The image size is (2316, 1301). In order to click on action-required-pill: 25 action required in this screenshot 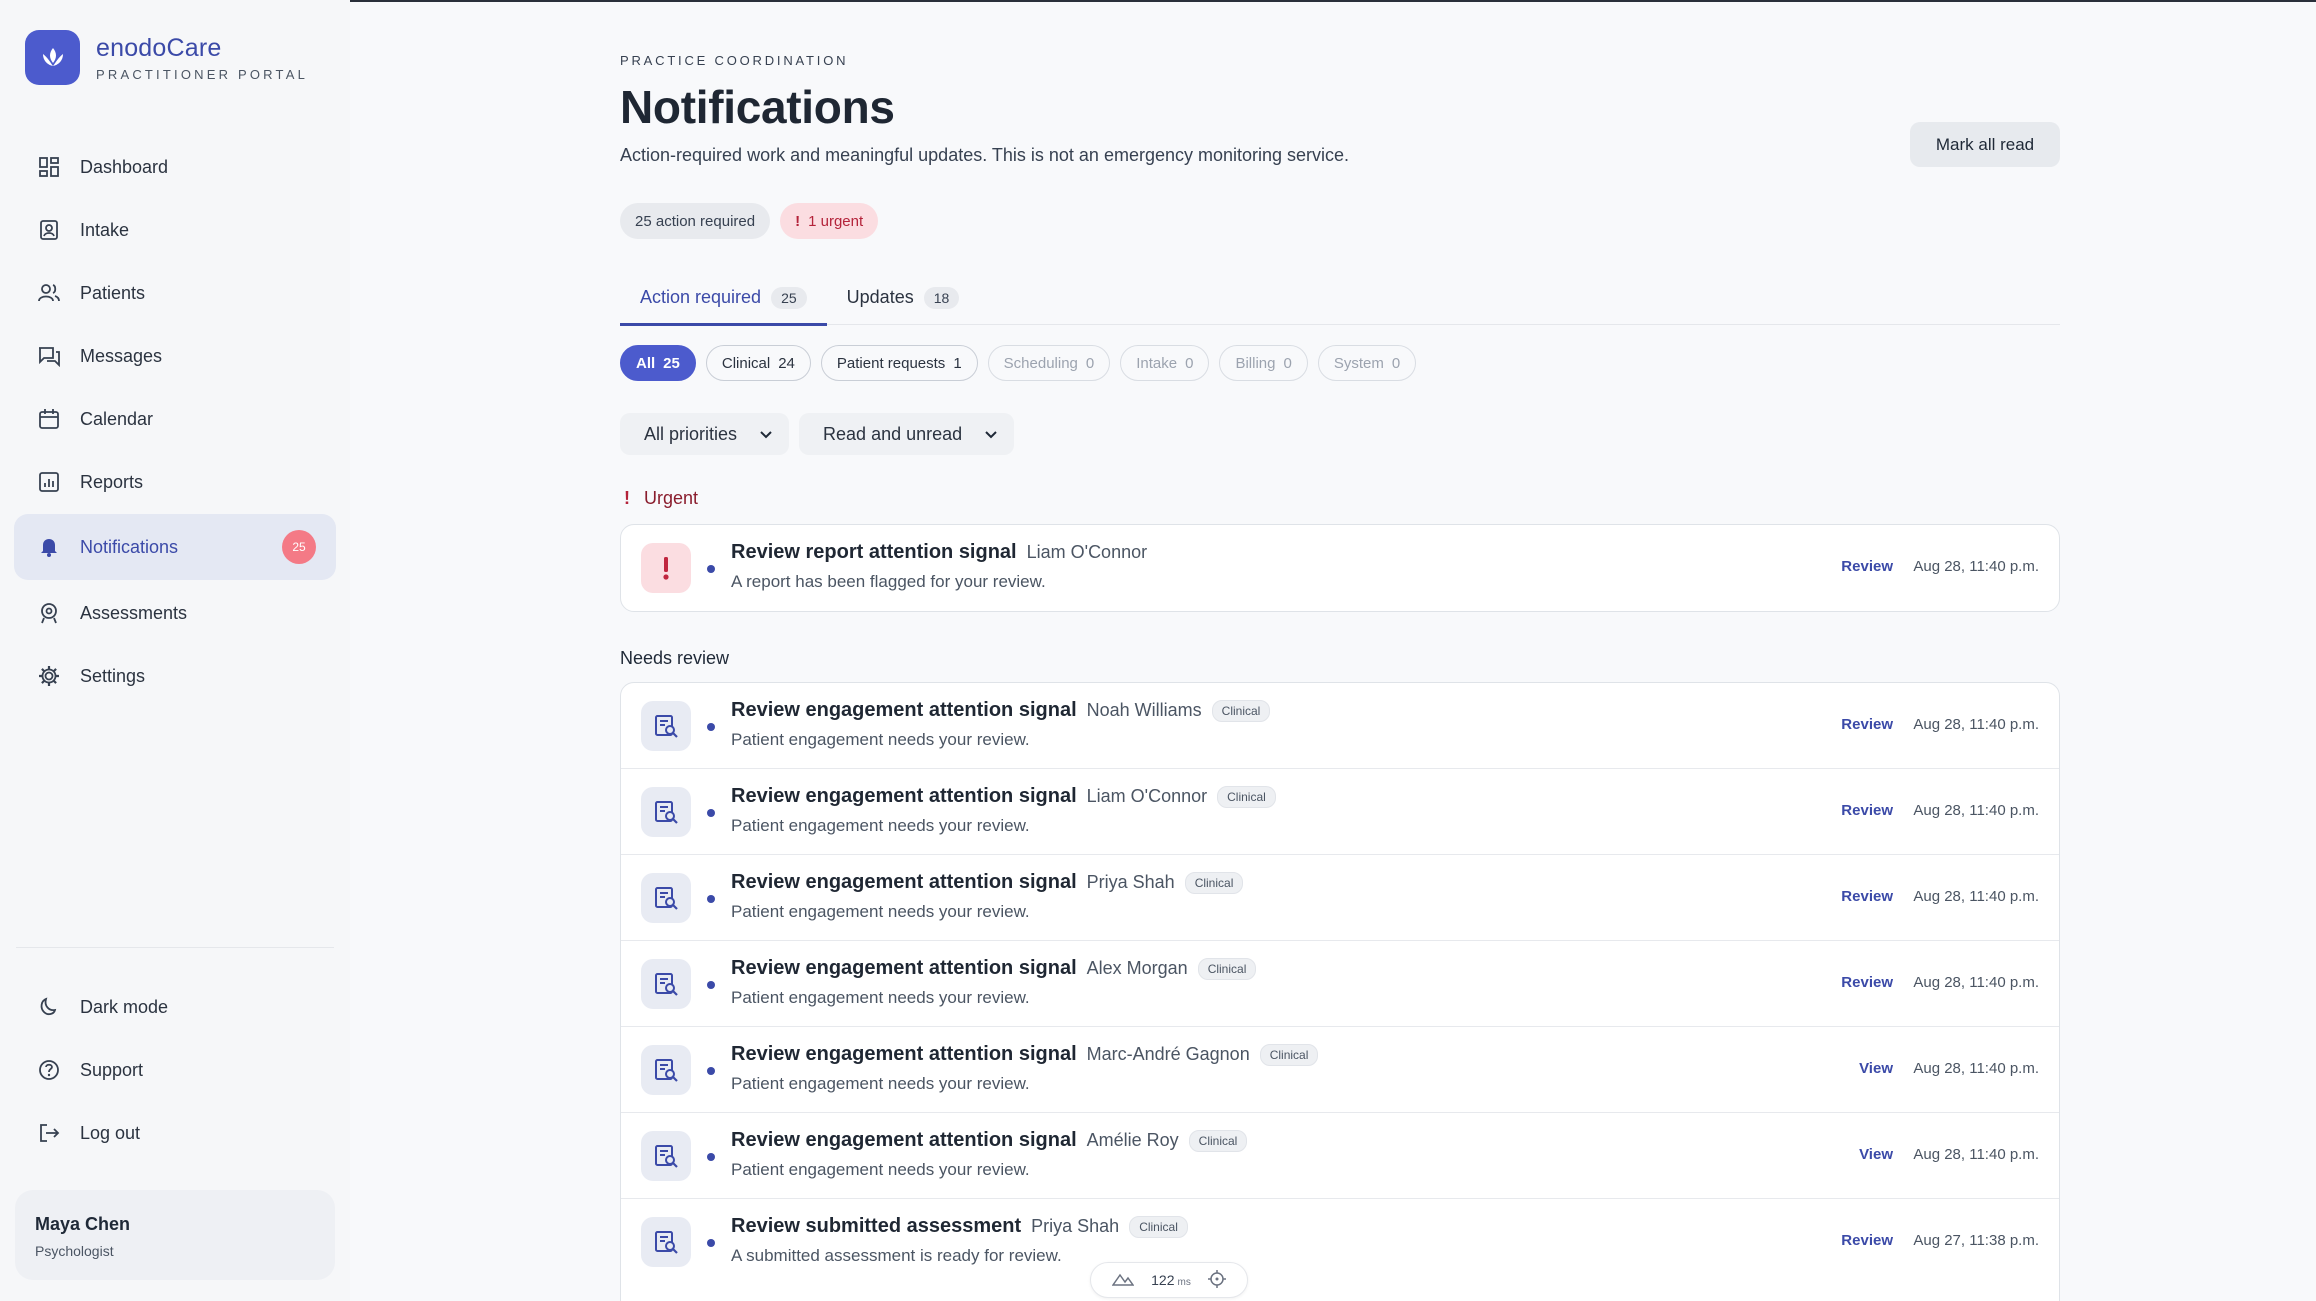, I will do `click(695, 221)`.